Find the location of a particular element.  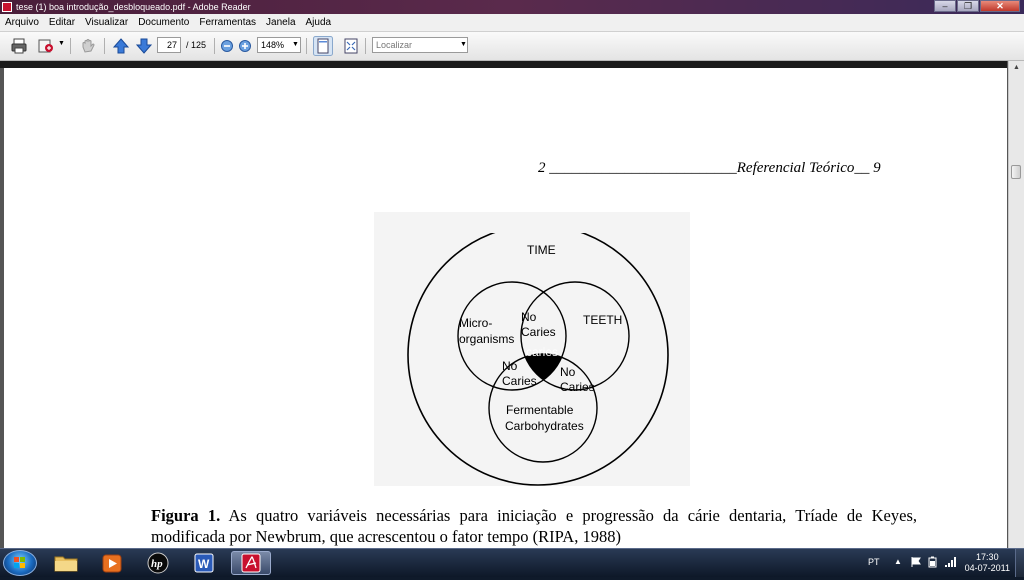

menu-documento: Documento is located at coordinates (163, 22).